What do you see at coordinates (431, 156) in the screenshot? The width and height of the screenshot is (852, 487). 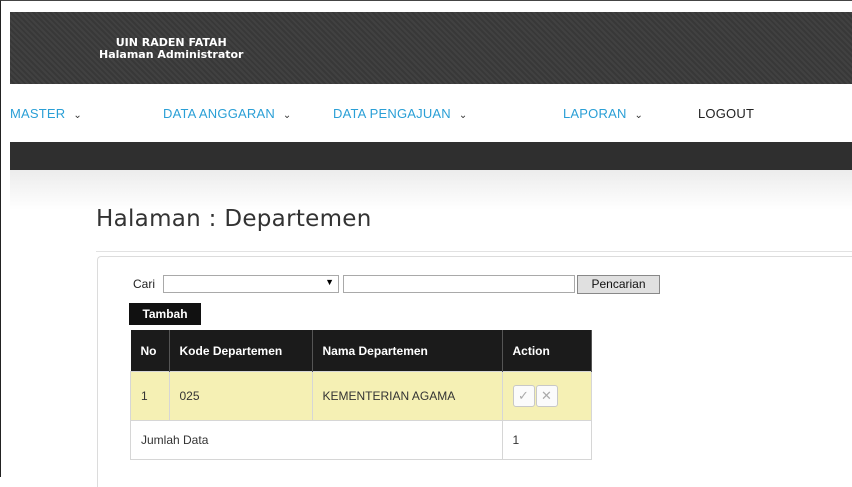 I see `nav-divider-bar` at bounding box center [431, 156].